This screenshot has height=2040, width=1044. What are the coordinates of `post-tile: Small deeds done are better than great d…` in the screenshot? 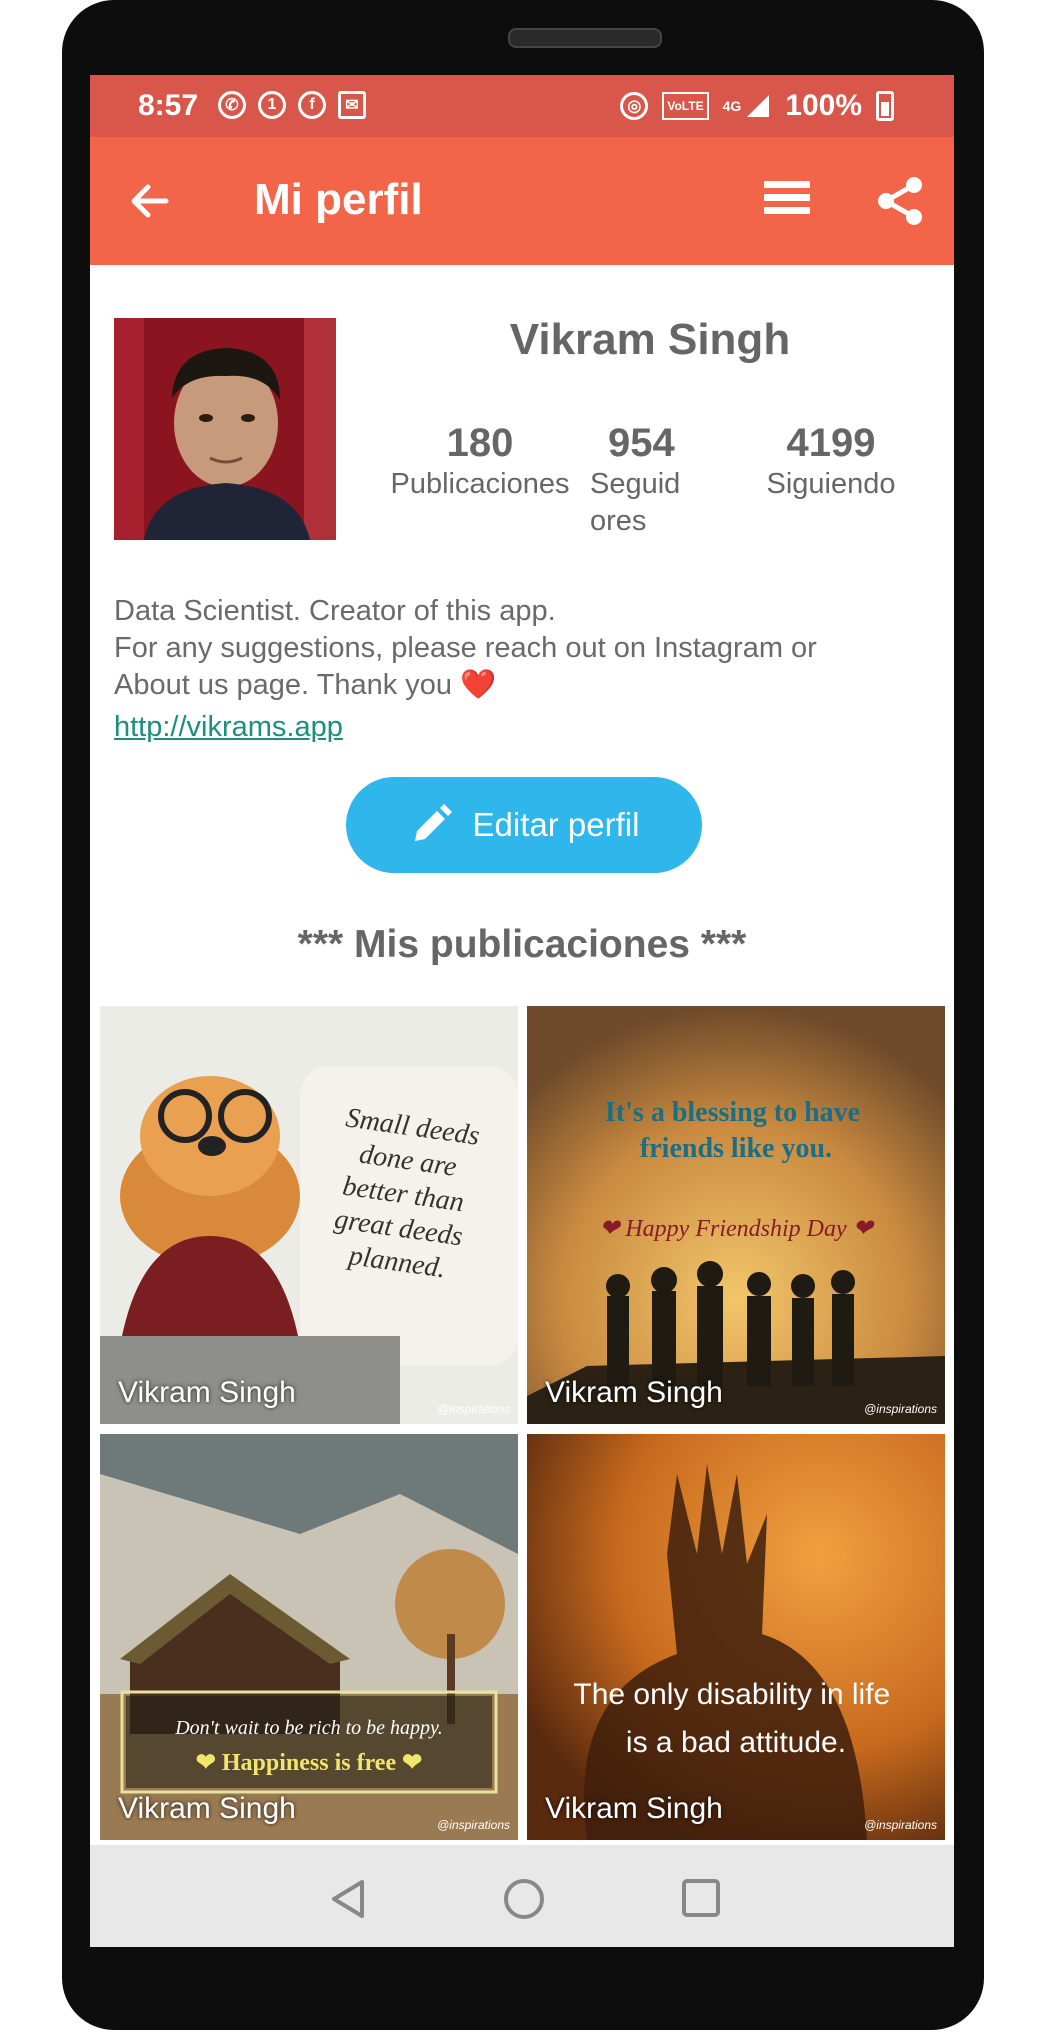 It's located at (309, 1215).